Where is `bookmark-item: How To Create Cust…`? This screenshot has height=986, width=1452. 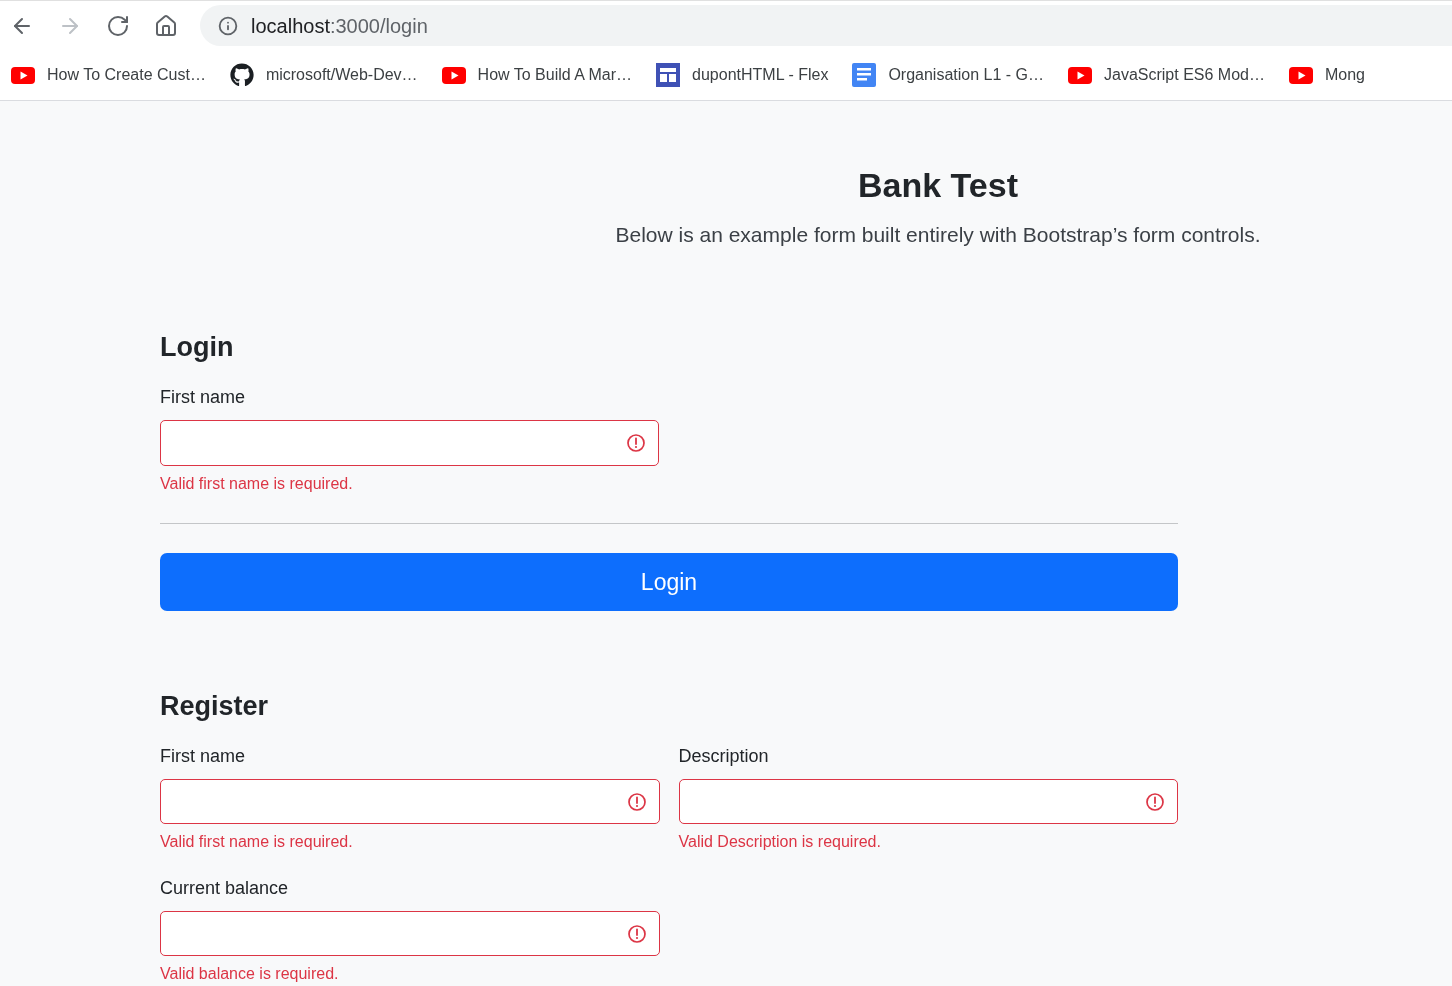 bookmark-item: How To Create Cust… is located at coordinates (108, 75).